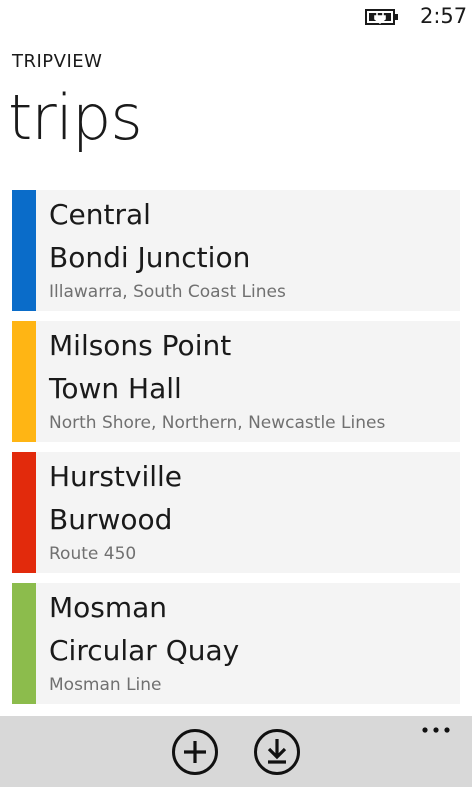  I want to click on trip-item-hurstville-burwood: Hurstville Burwood Route 450, so click(236, 512).